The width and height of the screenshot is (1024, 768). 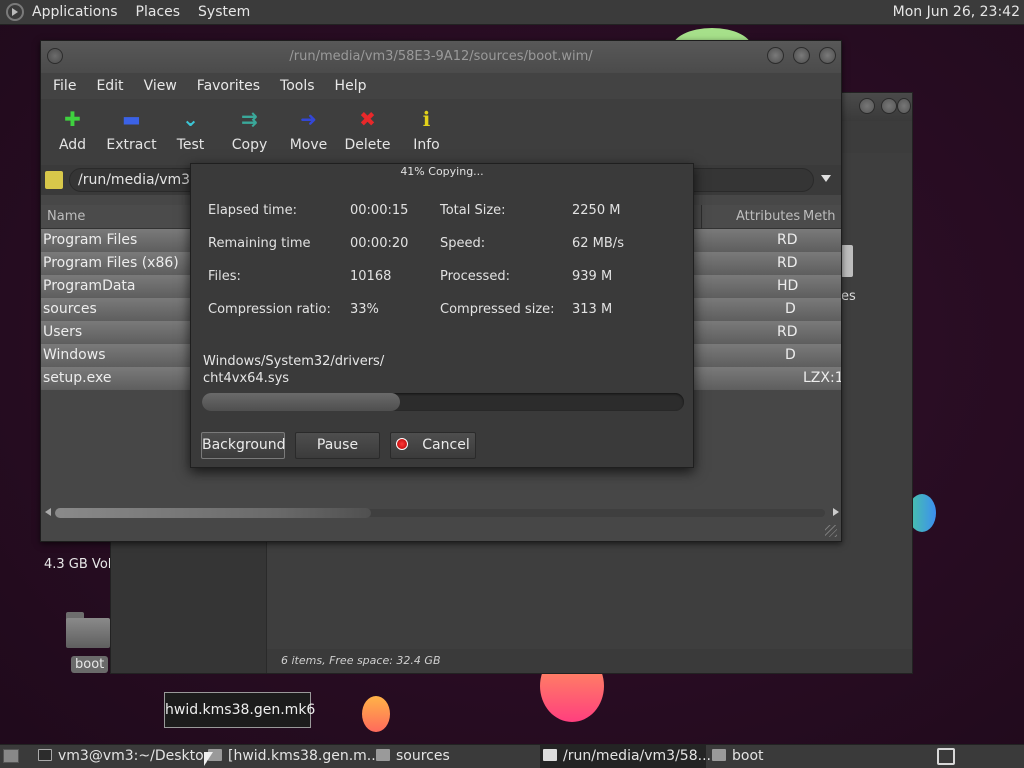 I want to click on move-icon: ➜, so click(x=308, y=119).